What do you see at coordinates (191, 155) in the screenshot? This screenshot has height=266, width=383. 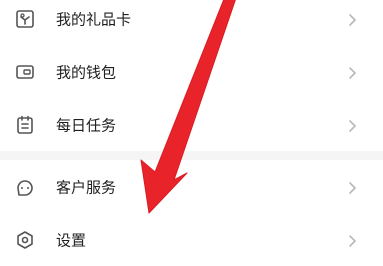 I see `section-separator` at bounding box center [191, 155].